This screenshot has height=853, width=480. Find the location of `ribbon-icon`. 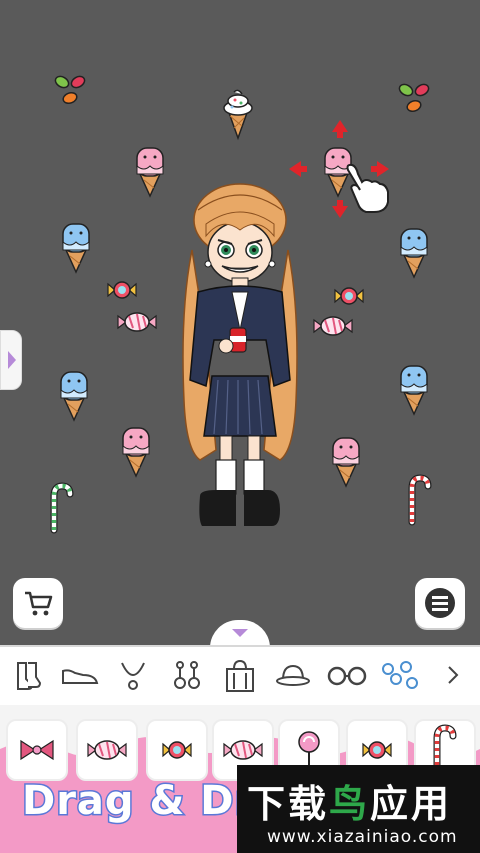

ribbon-icon is located at coordinates (37, 750).